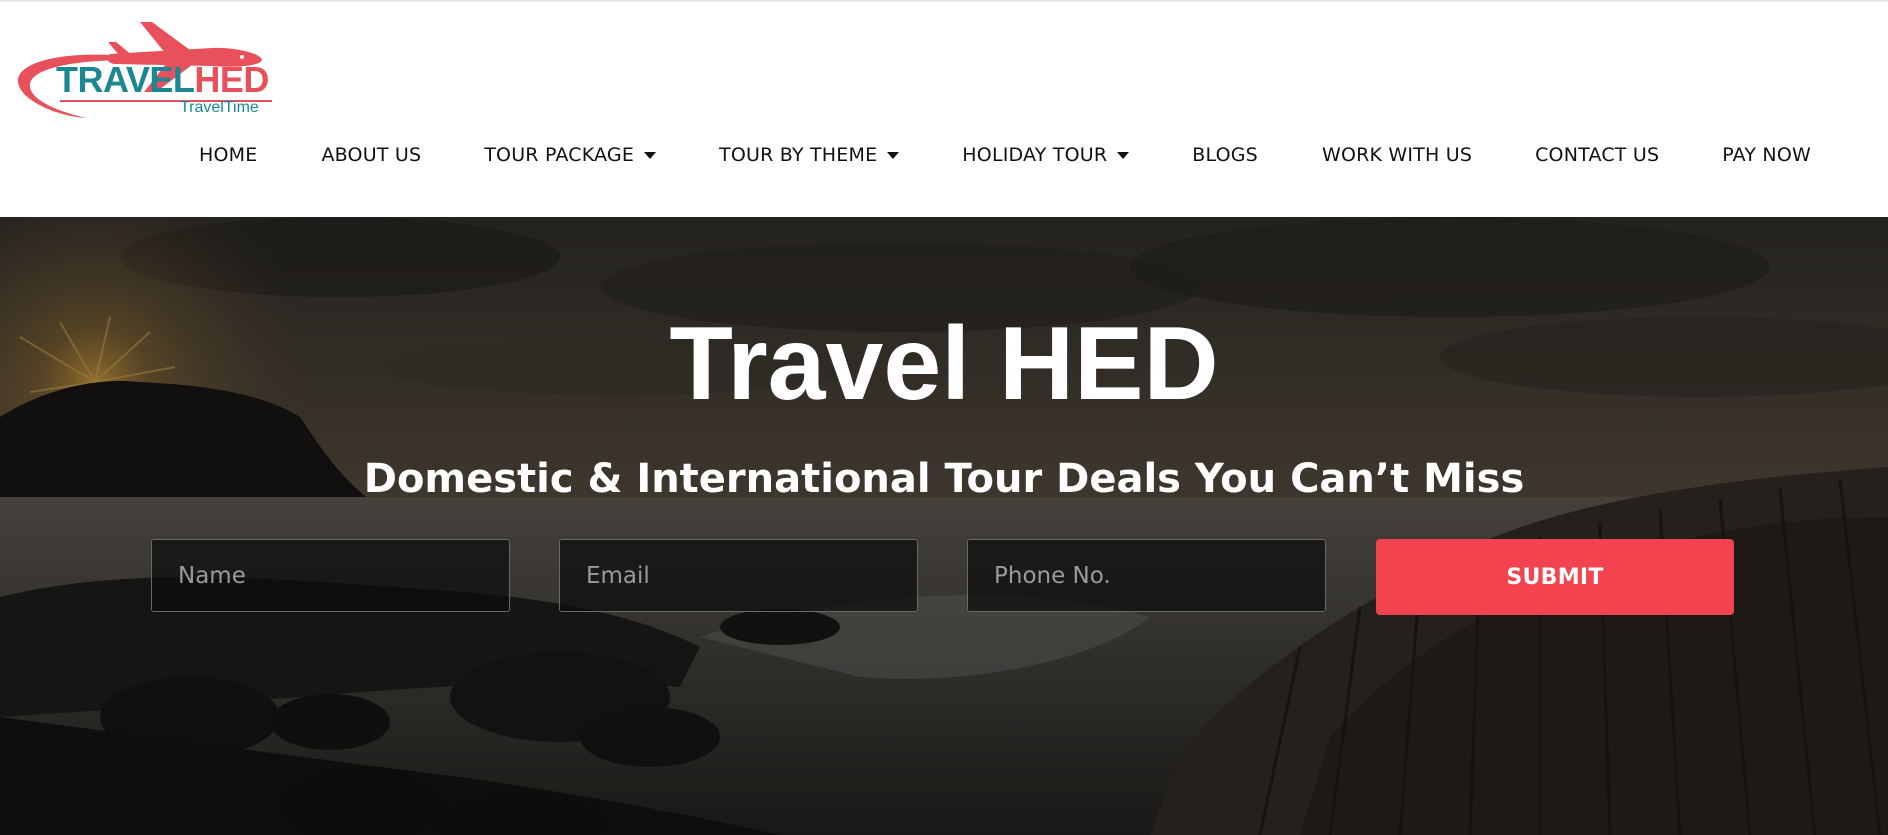  Describe the element at coordinates (798, 155) in the screenshot. I see `nav-item-label: TOUR BY THEME` at that location.